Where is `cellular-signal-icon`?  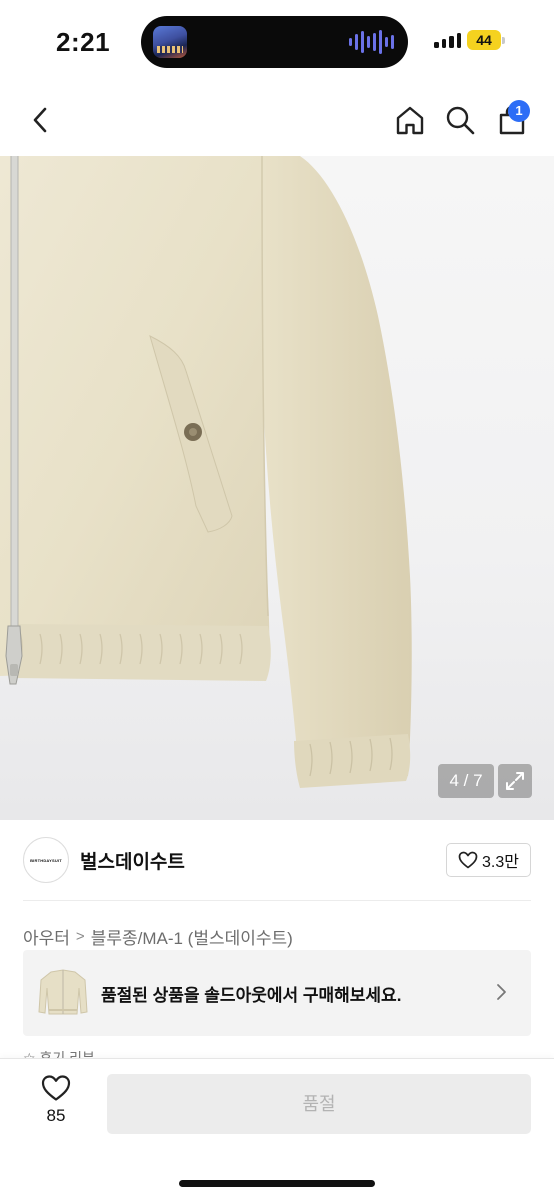 cellular-signal-icon is located at coordinates (447, 40).